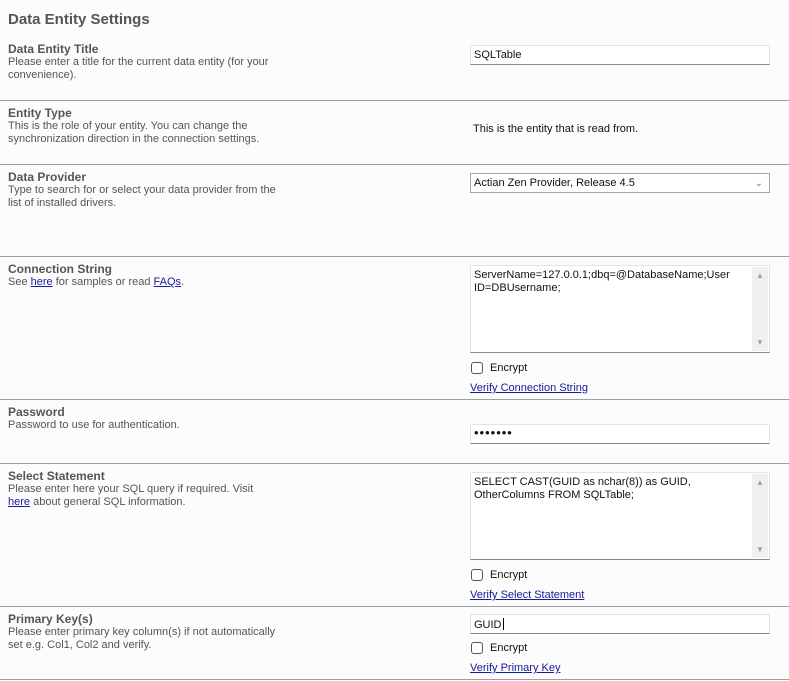 The width and height of the screenshot is (789, 681). Describe the element at coordinates (56, 476) in the screenshot. I see `select-statement-label: Select Statement` at that location.